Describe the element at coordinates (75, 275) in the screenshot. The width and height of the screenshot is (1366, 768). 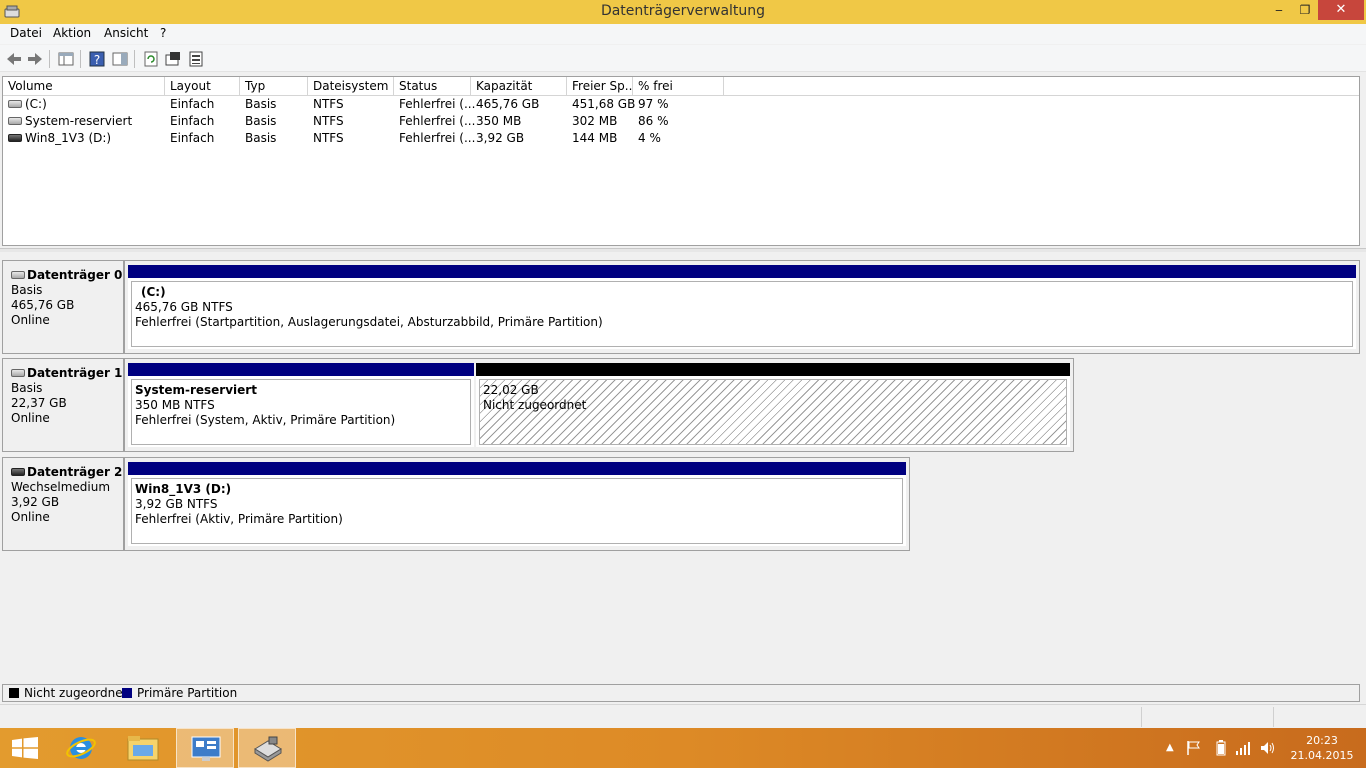
I see `disk-name-text: Datenträger 0` at that location.